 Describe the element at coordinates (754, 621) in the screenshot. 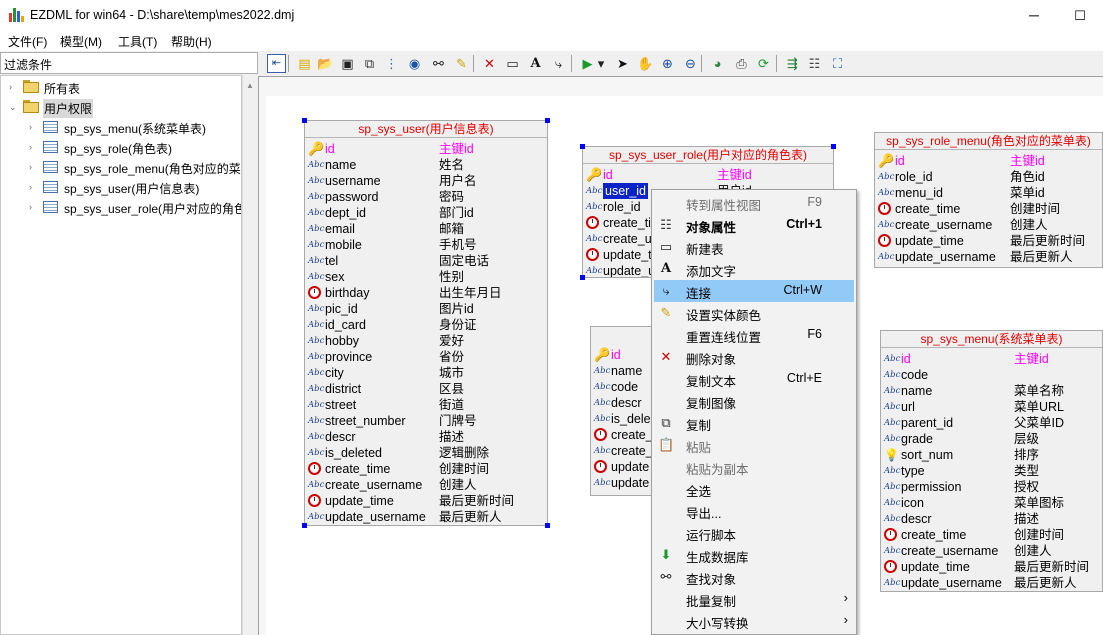

I see `context-menu-item: 大小写转换 ›` at that location.